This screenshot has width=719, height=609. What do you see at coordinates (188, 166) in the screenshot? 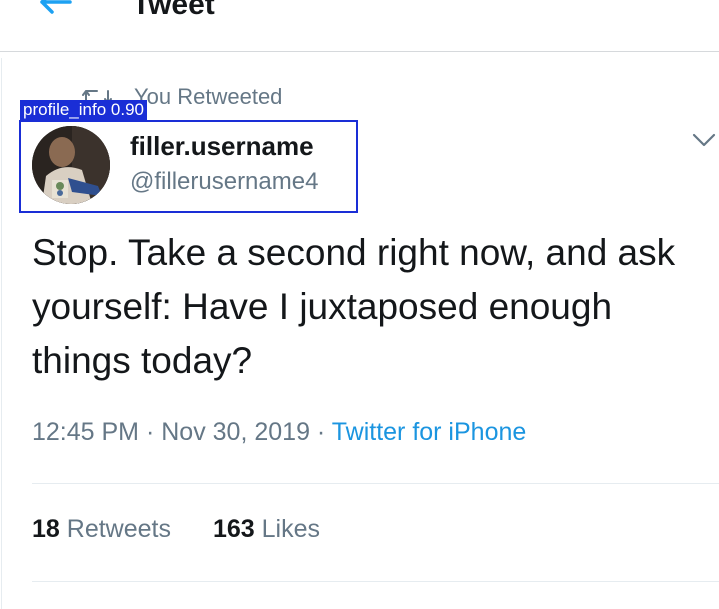
I see `detection-box` at bounding box center [188, 166].